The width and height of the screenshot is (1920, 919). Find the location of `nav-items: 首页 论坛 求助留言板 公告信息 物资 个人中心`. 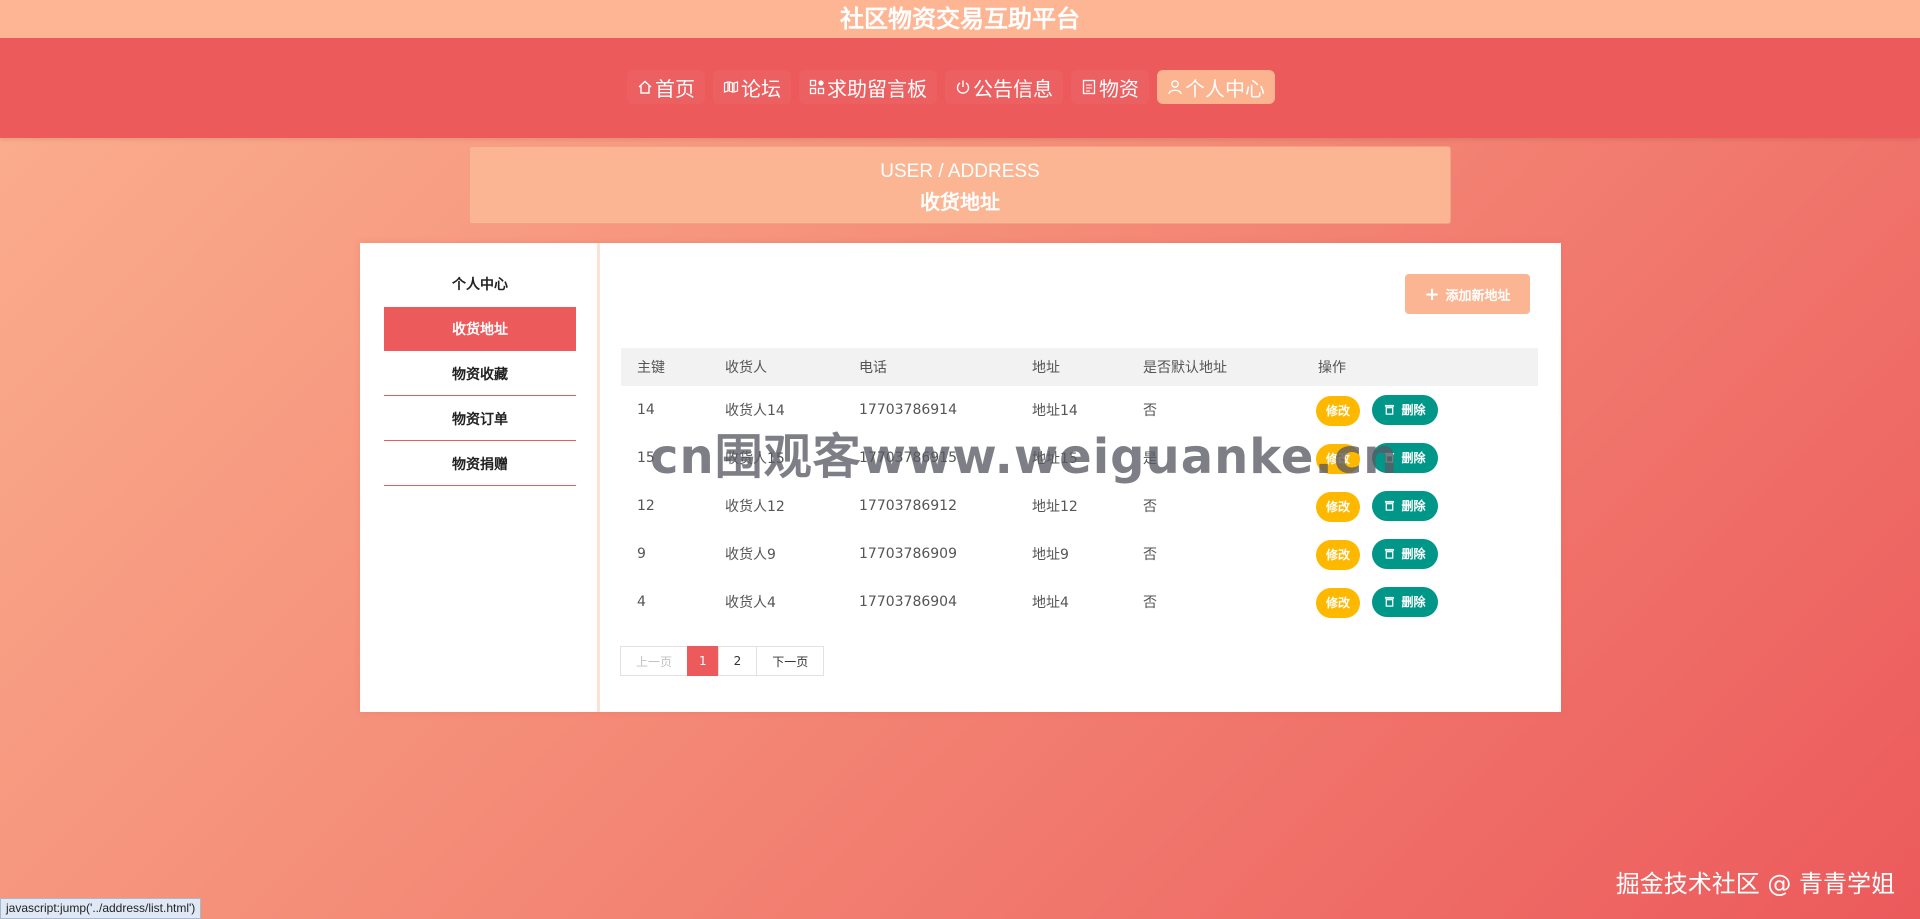

nav-items: 首页 论坛 求助留言板 公告信息 物资 个人中心 is located at coordinates (951, 87).